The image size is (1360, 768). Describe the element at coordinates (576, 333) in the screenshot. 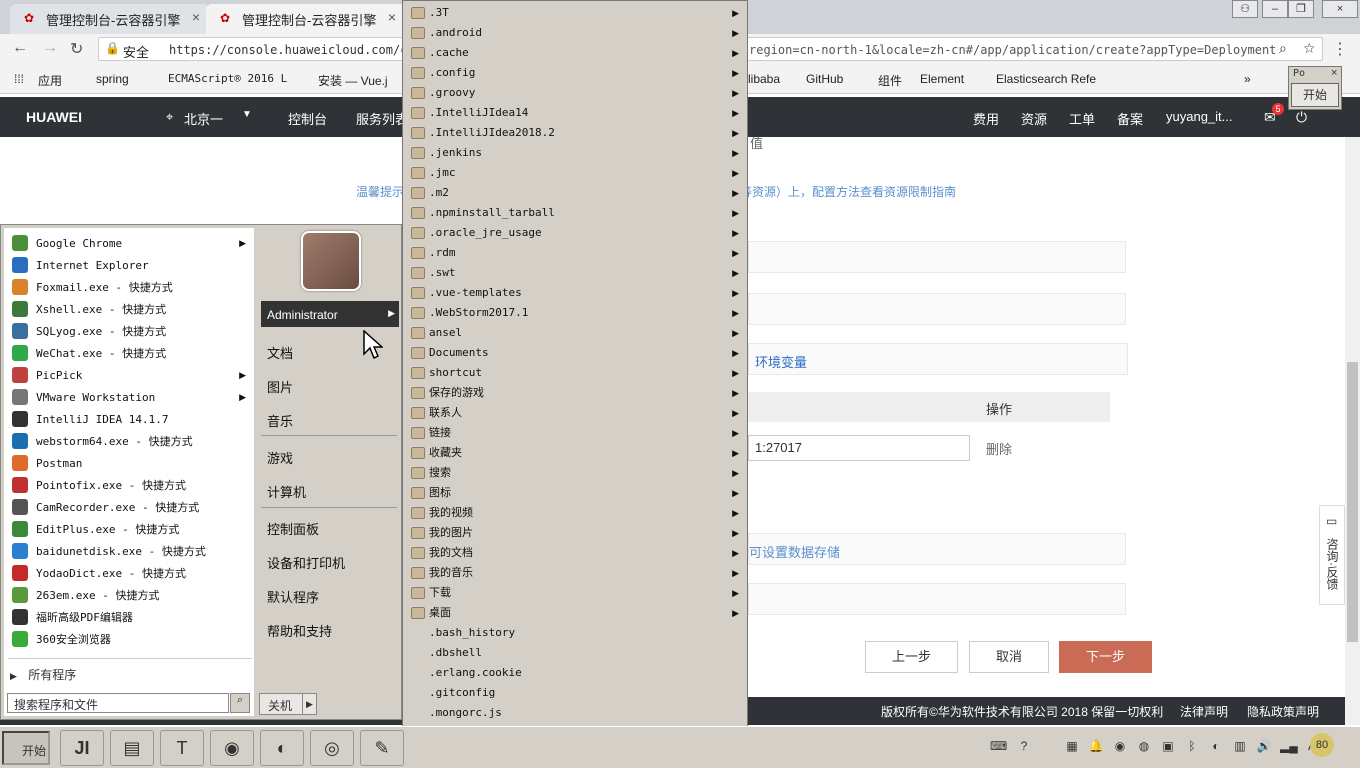

I see `folder-item: ansel ▶` at that location.